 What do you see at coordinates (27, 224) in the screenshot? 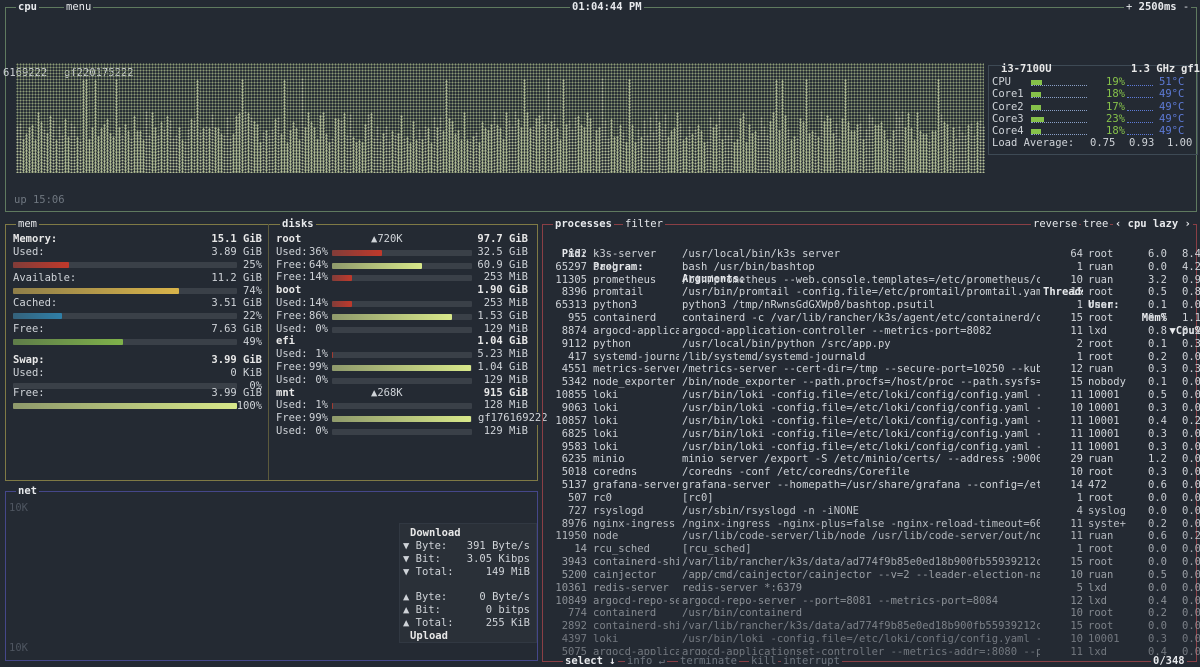
I see `mem-tab: mem` at bounding box center [27, 224].